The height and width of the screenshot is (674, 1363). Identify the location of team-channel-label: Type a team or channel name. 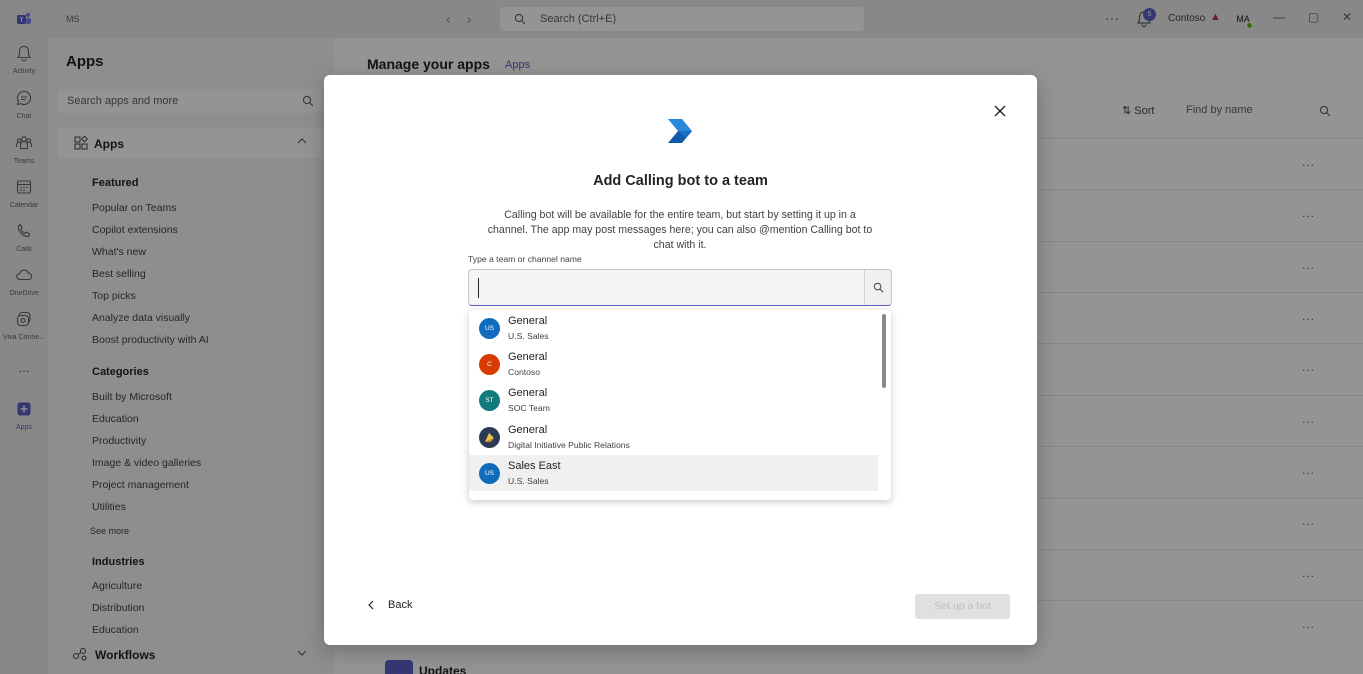
(525, 259).